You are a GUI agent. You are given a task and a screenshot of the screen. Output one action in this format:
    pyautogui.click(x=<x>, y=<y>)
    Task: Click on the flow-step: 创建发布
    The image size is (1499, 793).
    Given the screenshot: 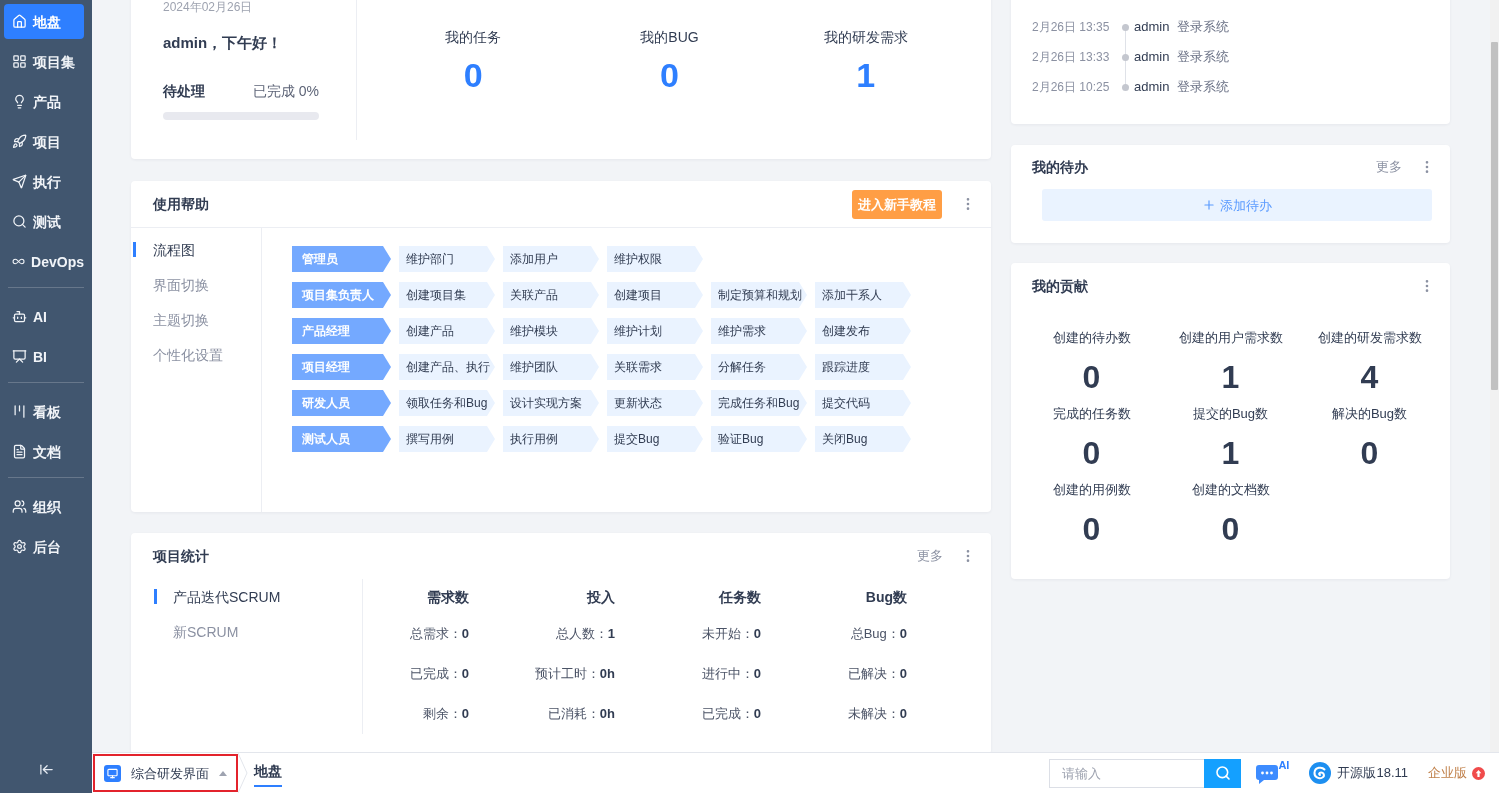 What is the action you would take?
    pyautogui.click(x=863, y=331)
    